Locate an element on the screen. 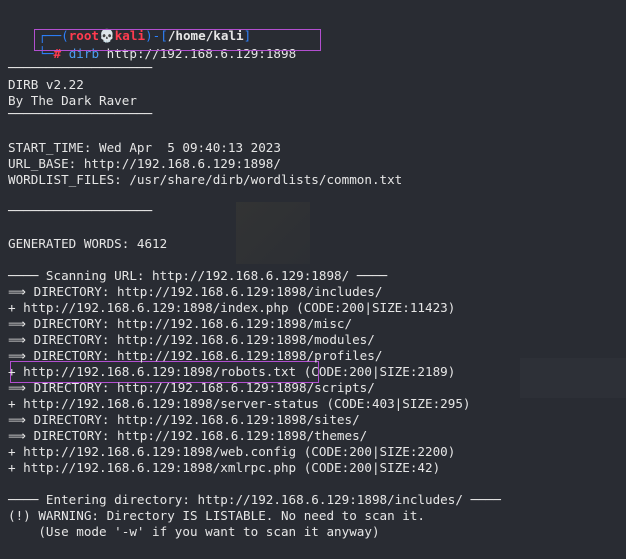 This screenshot has height=559, width=626. command-highlight-box is located at coordinates (177, 40).